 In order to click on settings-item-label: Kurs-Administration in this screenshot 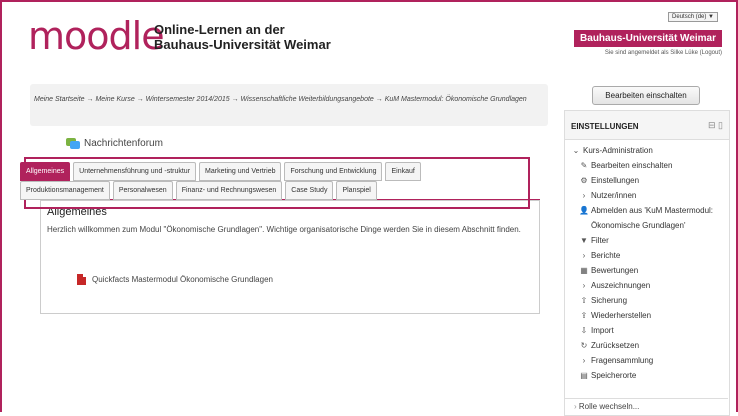, I will do `click(618, 150)`.